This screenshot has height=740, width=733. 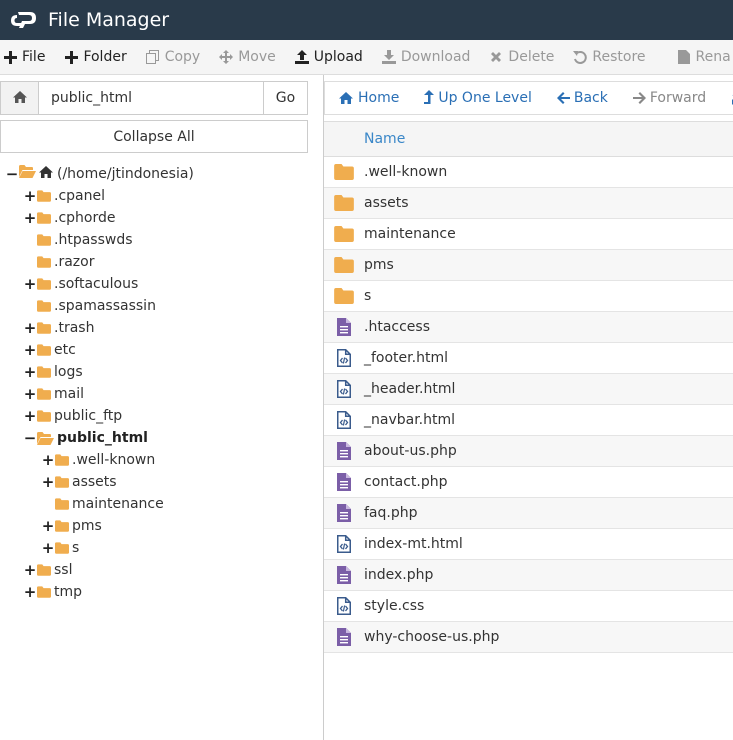 I want to click on tree-item: .razor, so click(x=59, y=262).